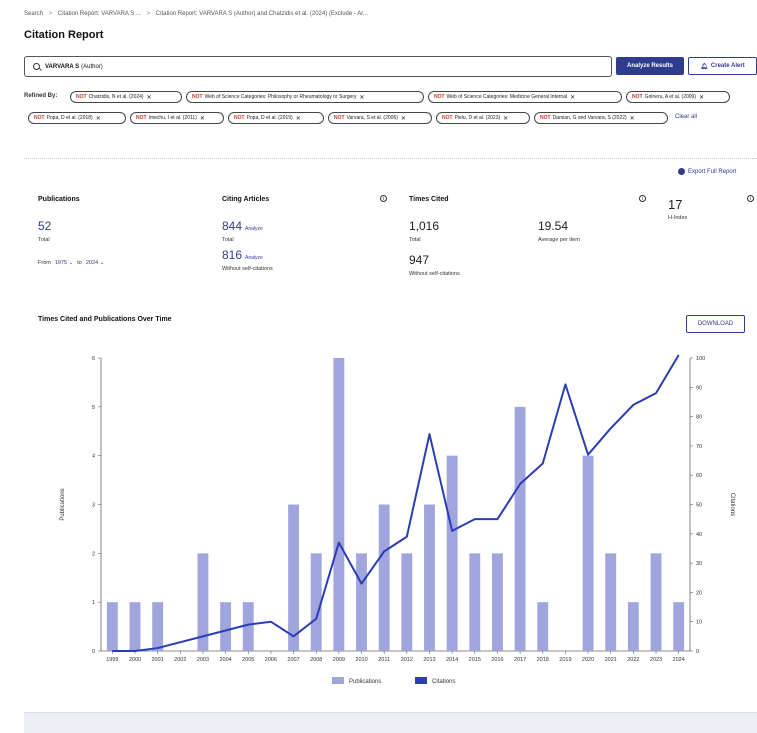 The height and width of the screenshot is (733, 757). What do you see at coordinates (59, 199) in the screenshot?
I see `publications-title: Publications` at bounding box center [59, 199].